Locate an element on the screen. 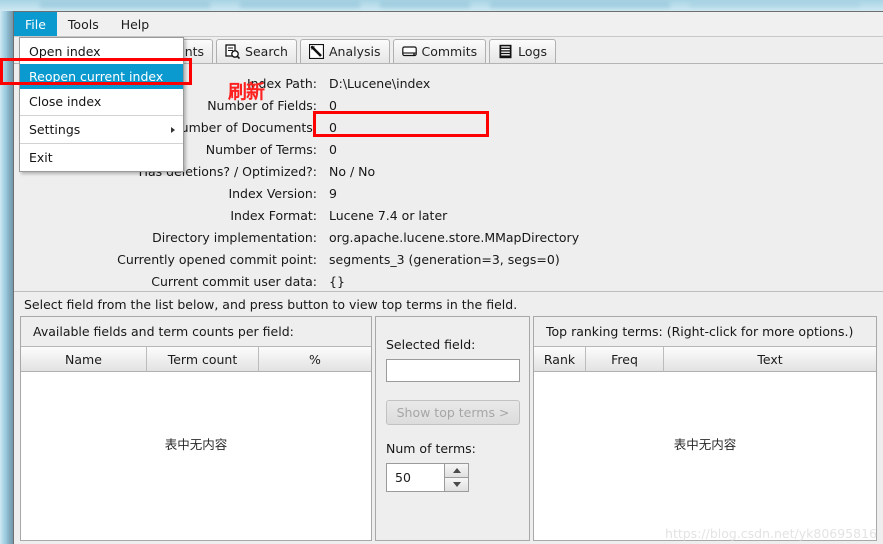 The height and width of the screenshot is (544, 883). info-value-index-path: D:\Lucene\index is located at coordinates (380, 83).